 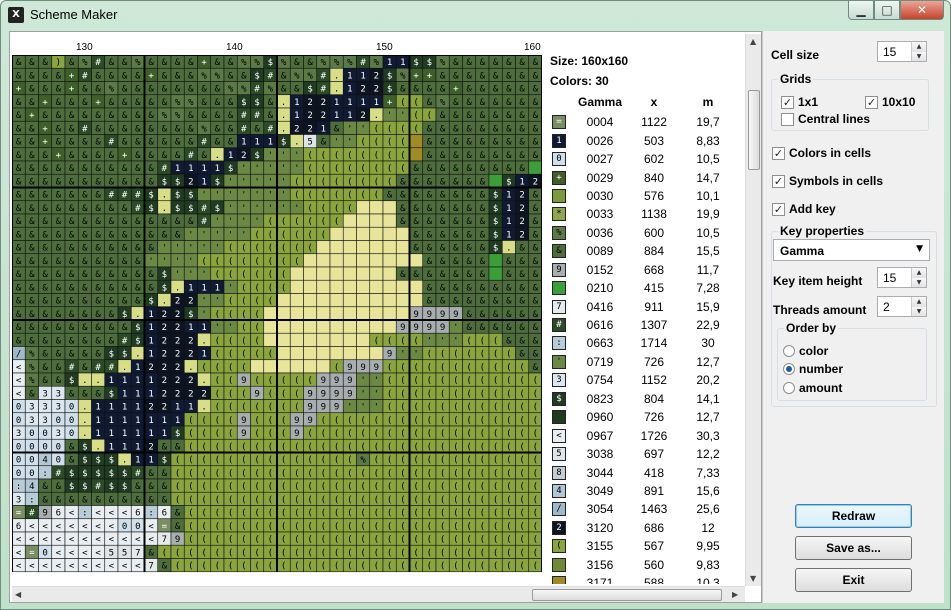 What do you see at coordinates (886, 307) in the screenshot?
I see `threads-amount-value: 2` at bounding box center [886, 307].